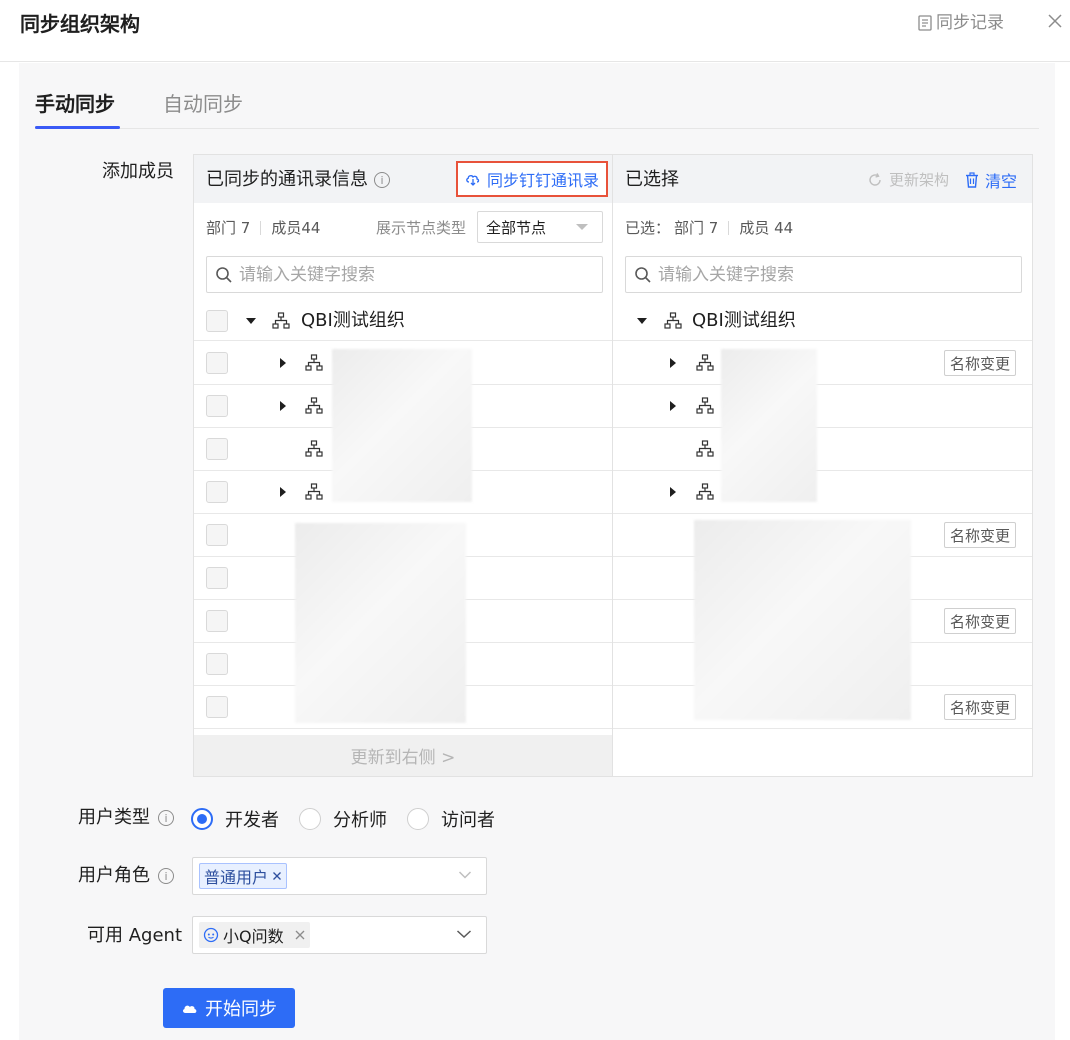 This screenshot has height=1040, width=1070. Describe the element at coordinates (1055, 21) in the screenshot. I see `close-icon` at that location.